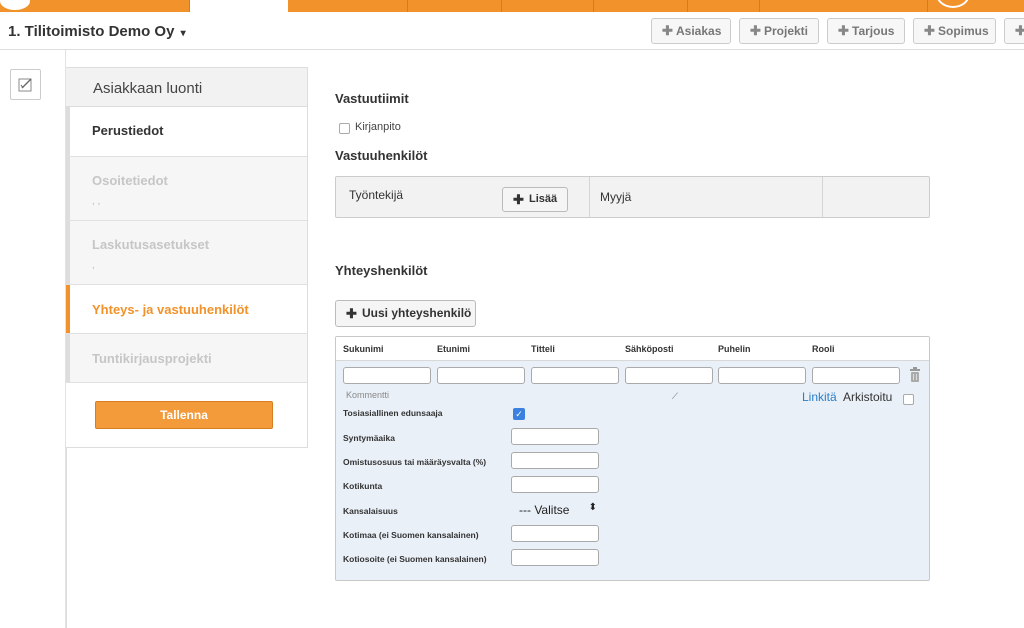 The height and width of the screenshot is (628, 1024). Describe the element at coordinates (344, 128) in the screenshot. I see `accounting-checkbox` at that location.